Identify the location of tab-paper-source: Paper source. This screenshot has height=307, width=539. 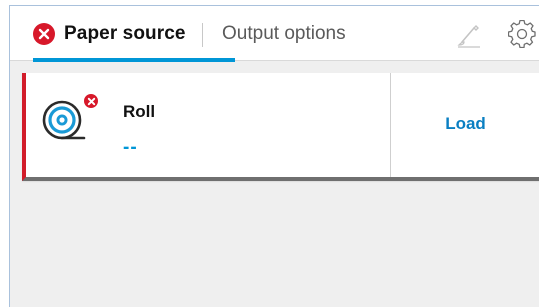
(134, 34).